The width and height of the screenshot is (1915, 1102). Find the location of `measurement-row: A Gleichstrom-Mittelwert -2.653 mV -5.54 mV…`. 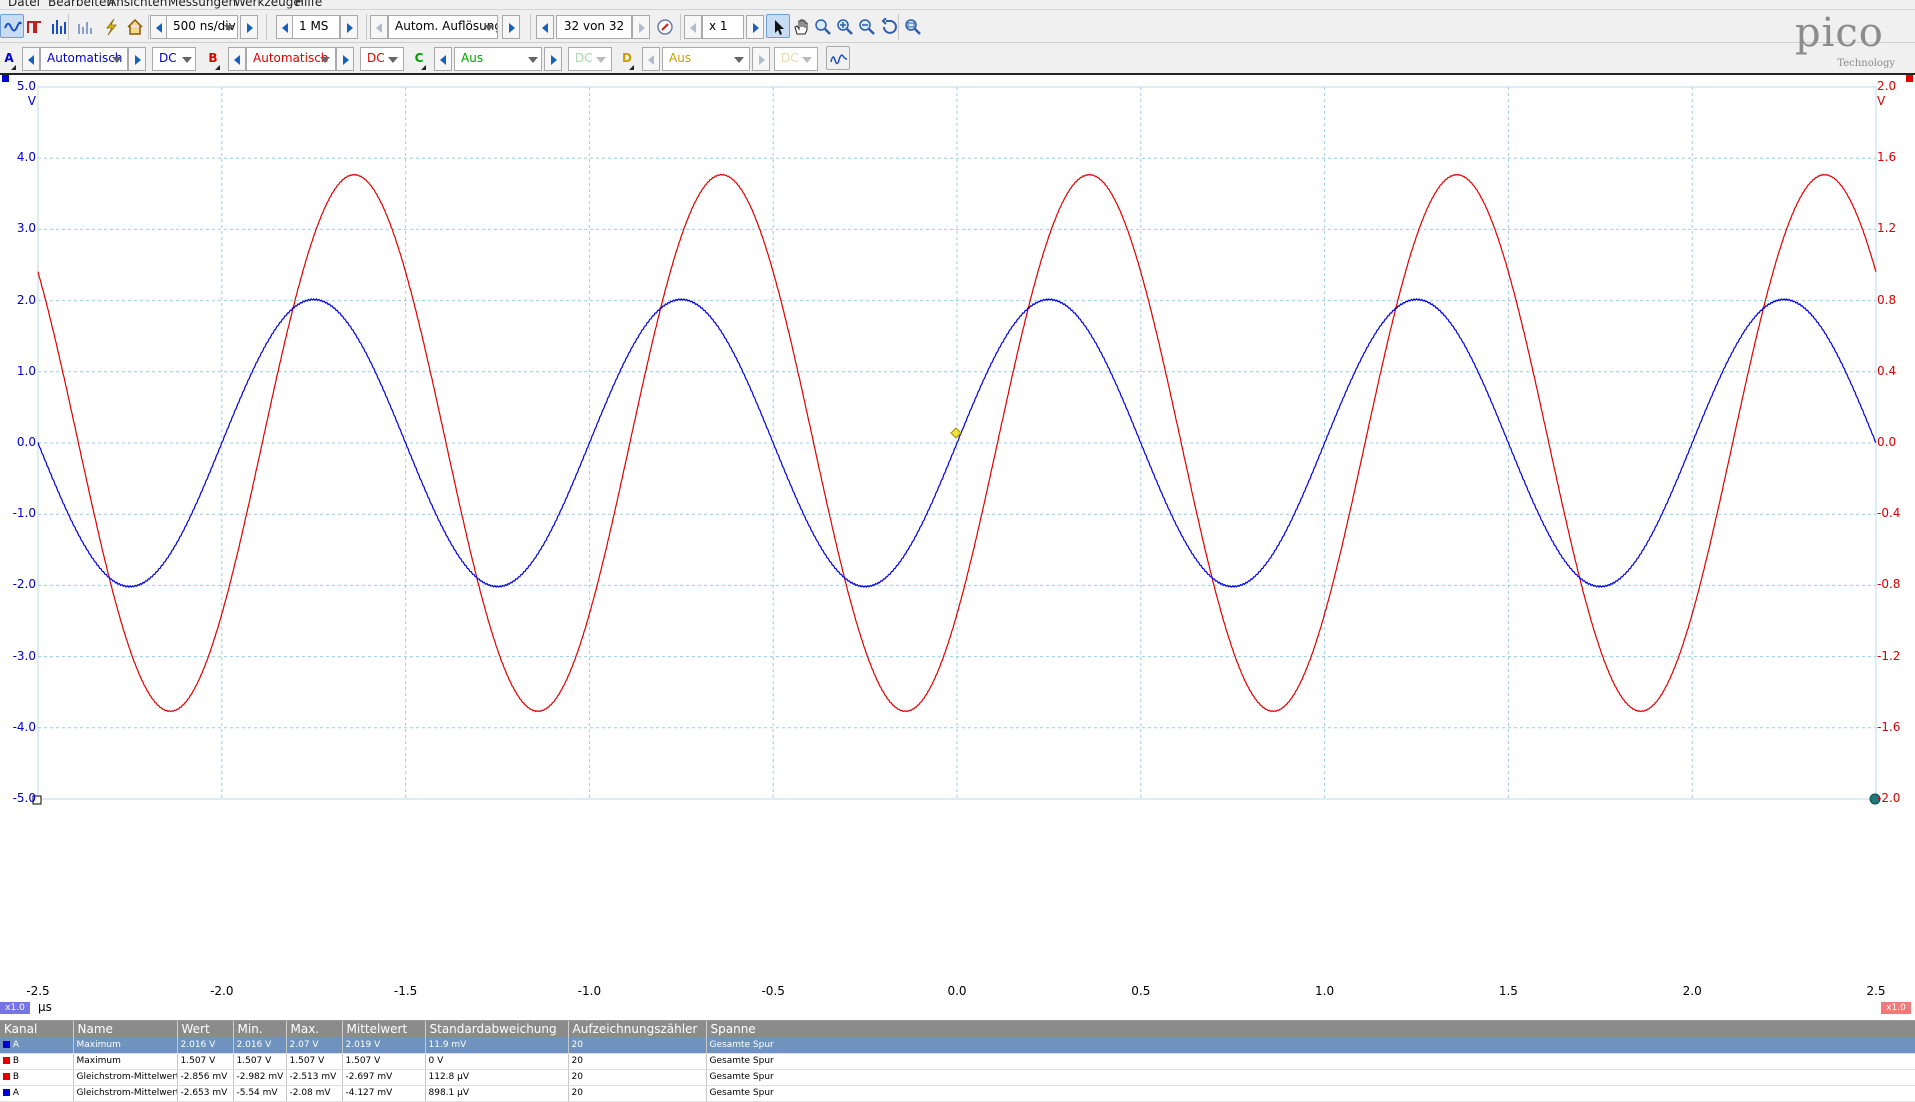

measurement-row: A Gleichstrom-Mittelwert -2.653 mV -5.54 mV… is located at coordinates (957, 1093).